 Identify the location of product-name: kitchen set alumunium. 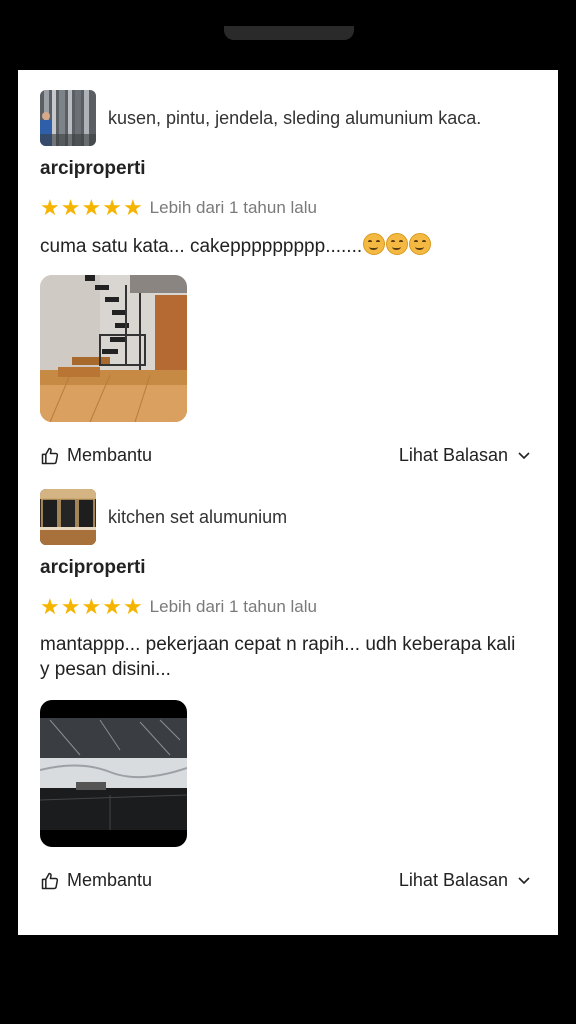
(197, 517).